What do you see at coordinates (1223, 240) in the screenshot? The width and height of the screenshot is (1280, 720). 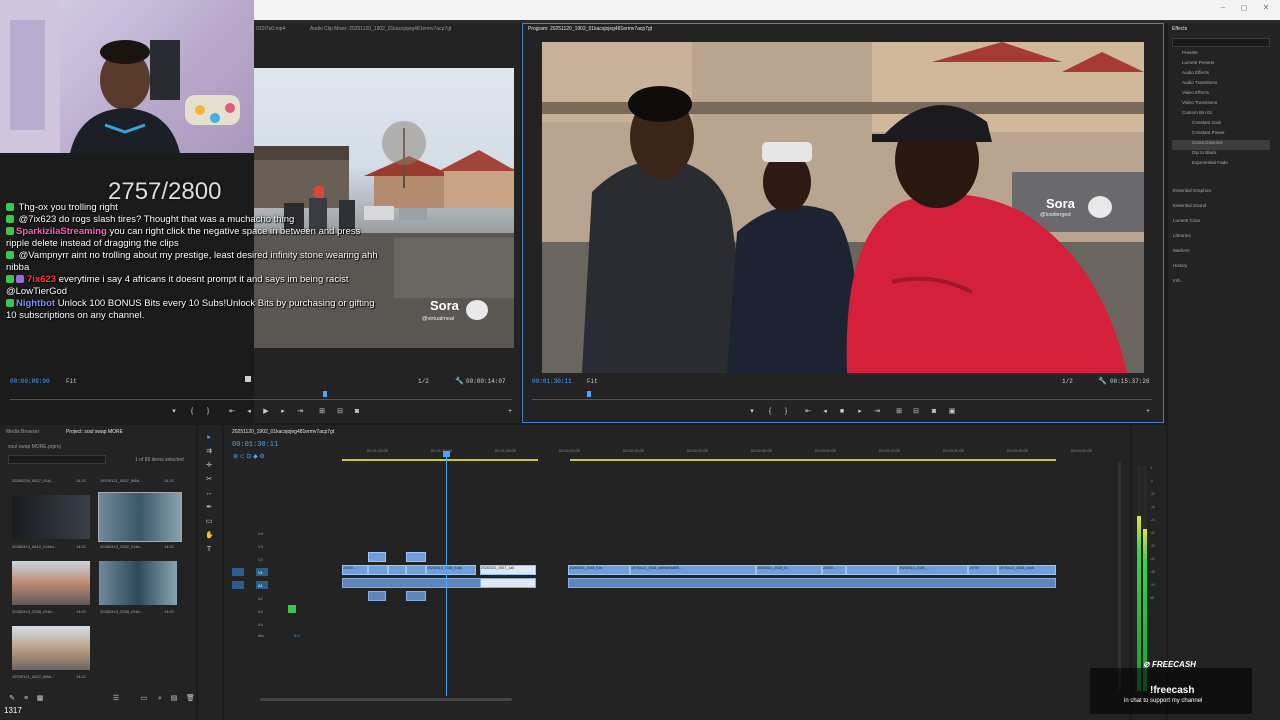 I see `section-libraries: Libraries` at bounding box center [1223, 240].